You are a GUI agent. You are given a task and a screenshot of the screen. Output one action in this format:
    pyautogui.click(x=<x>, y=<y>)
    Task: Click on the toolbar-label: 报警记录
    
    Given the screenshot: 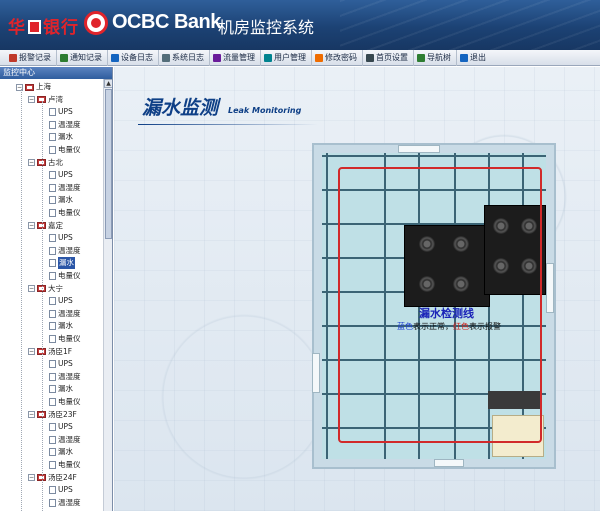 What is the action you would take?
    pyautogui.click(x=35, y=57)
    